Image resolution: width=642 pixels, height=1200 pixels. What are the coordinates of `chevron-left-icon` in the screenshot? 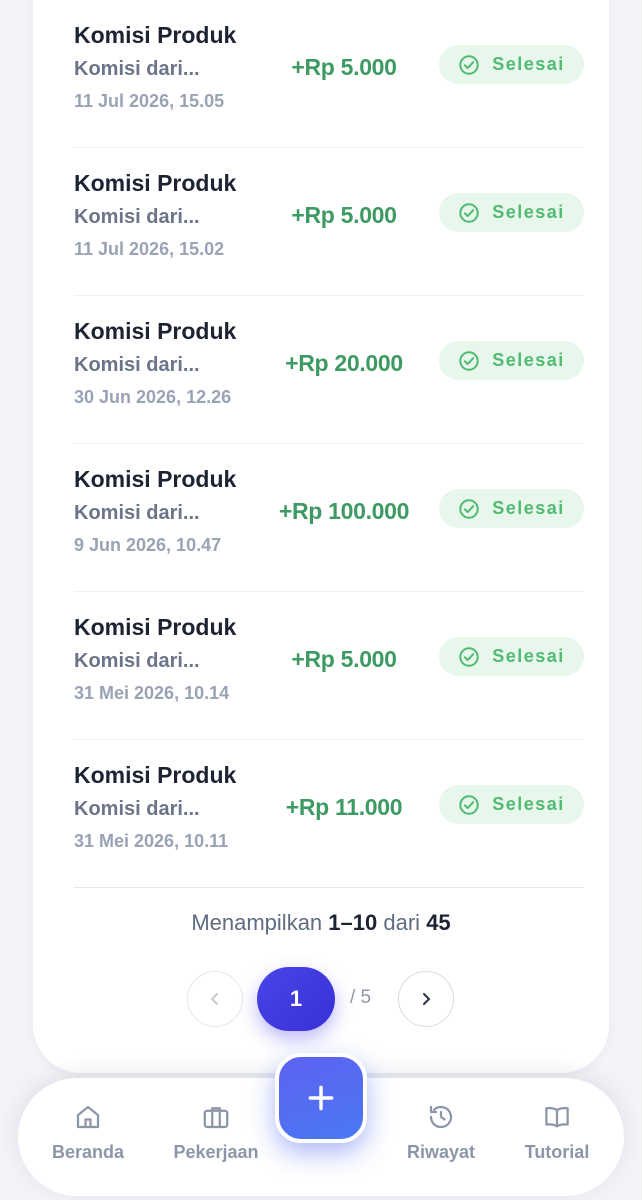 It's located at (214, 999).